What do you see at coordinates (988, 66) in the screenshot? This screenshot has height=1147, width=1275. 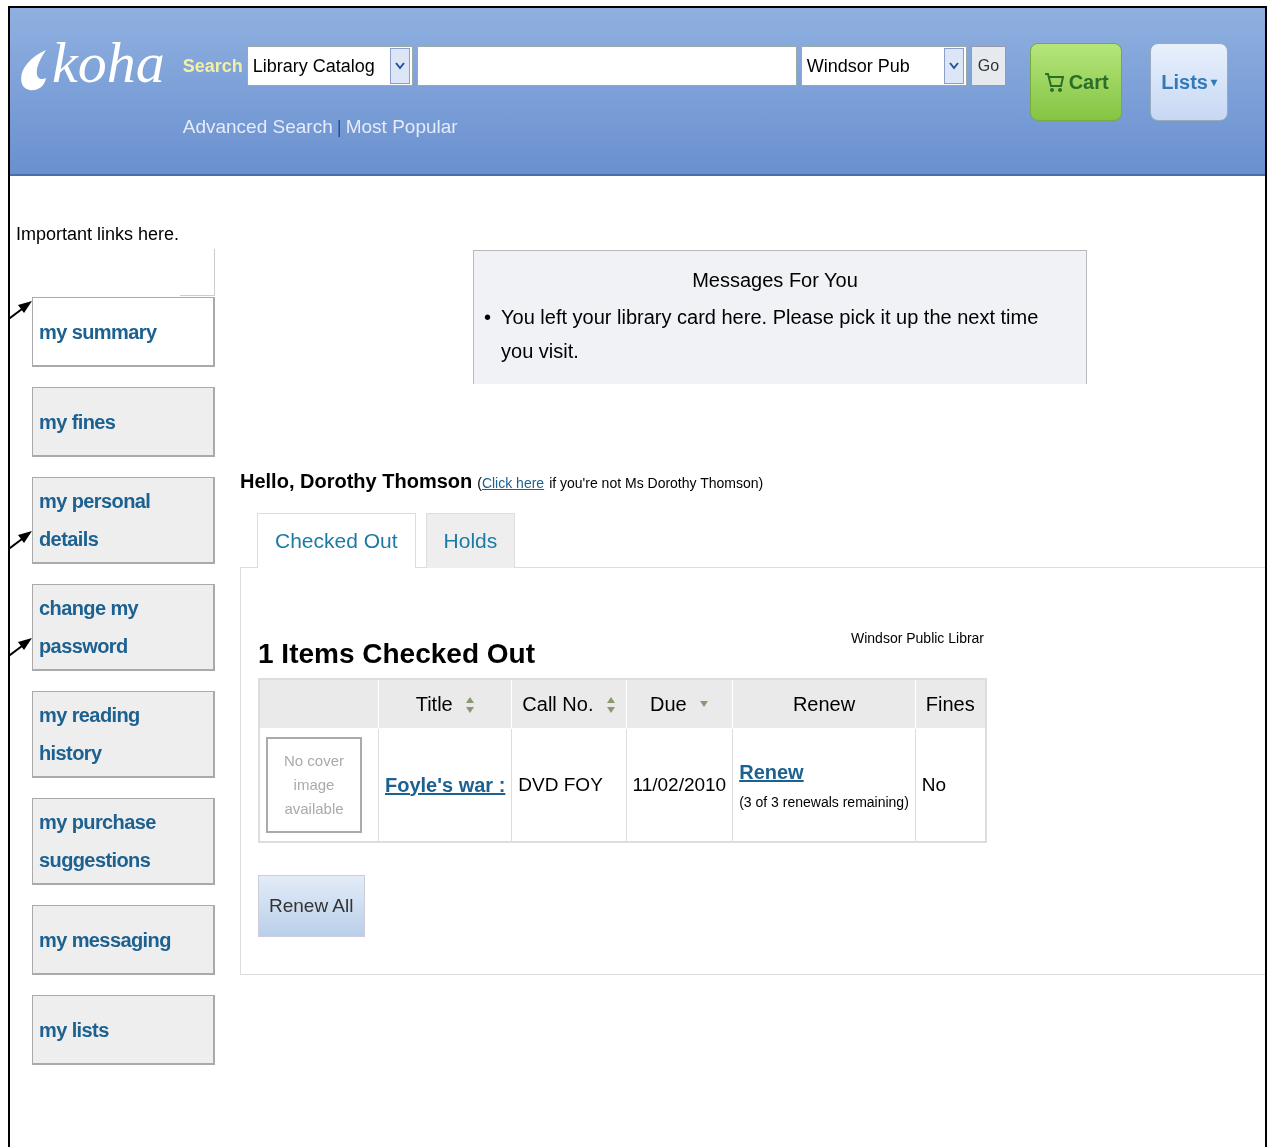 I see `go-button: Go` at bounding box center [988, 66].